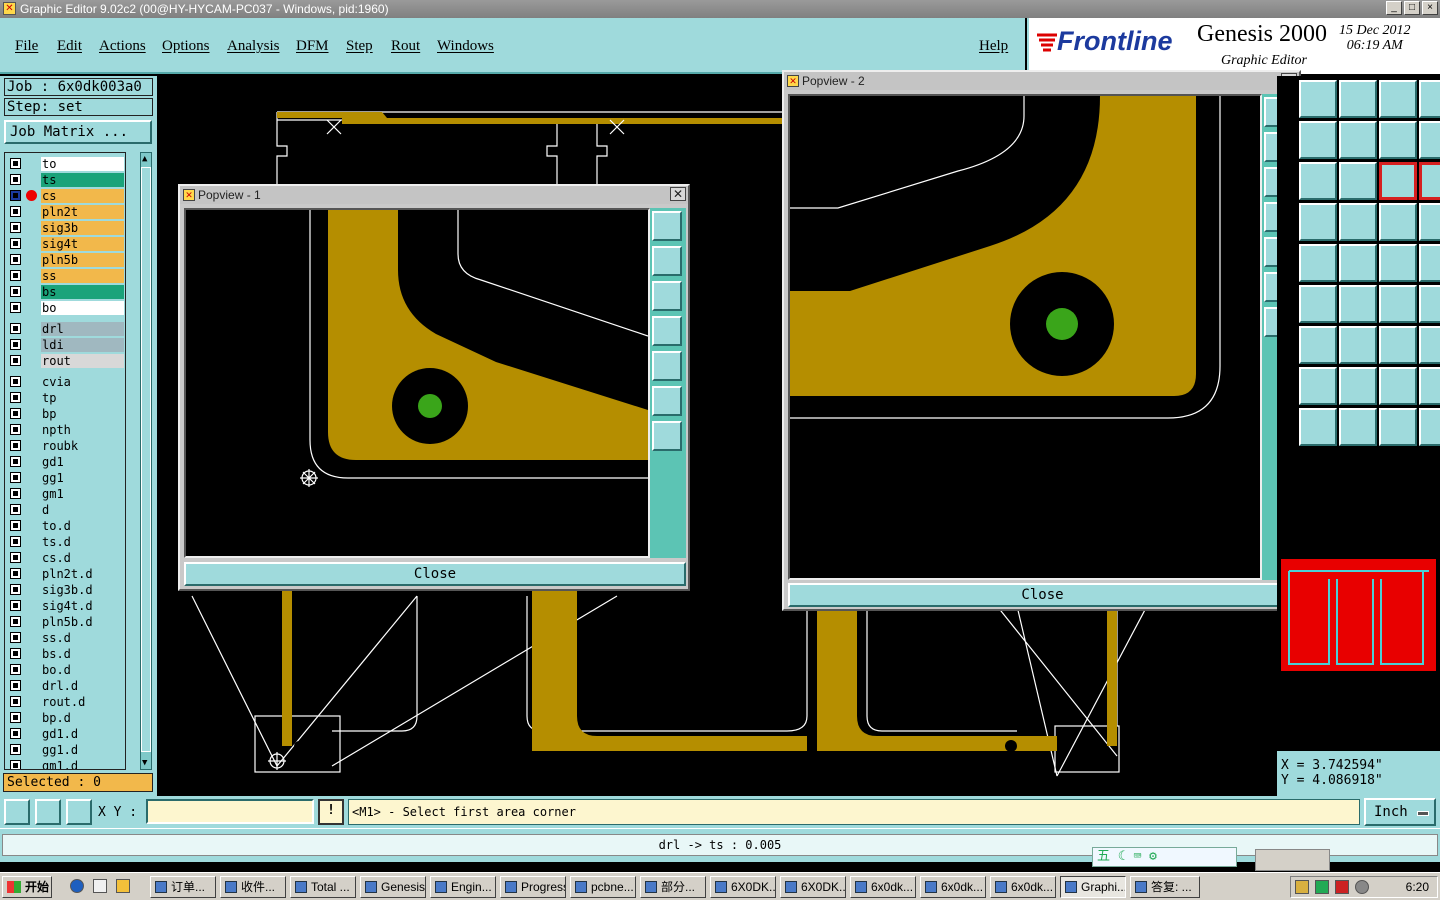 The width and height of the screenshot is (1440, 900). I want to click on layer-row: roubk, so click(65, 445).